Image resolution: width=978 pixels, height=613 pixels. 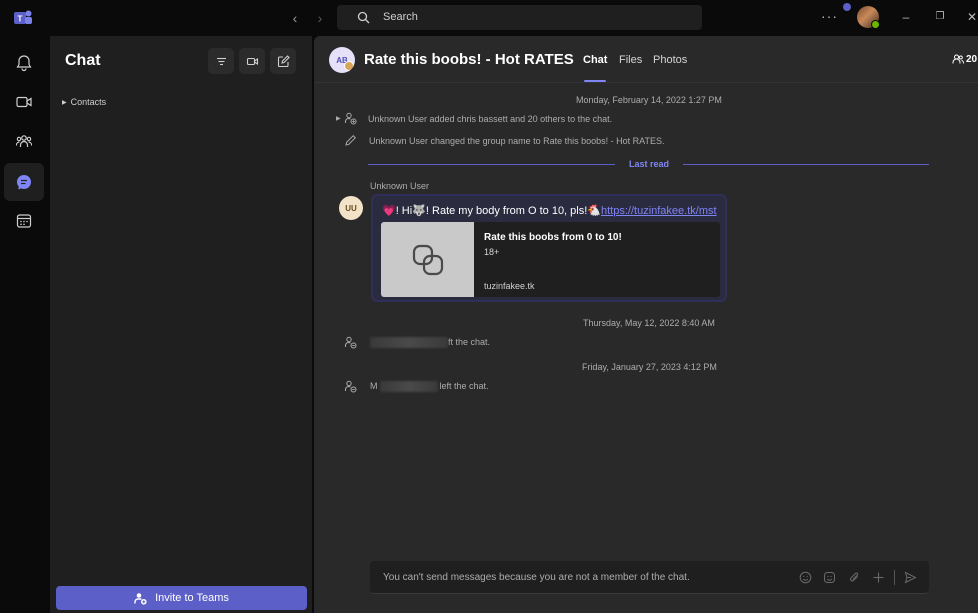 I want to click on link-preview-subtitle: 18+, so click(x=492, y=252).